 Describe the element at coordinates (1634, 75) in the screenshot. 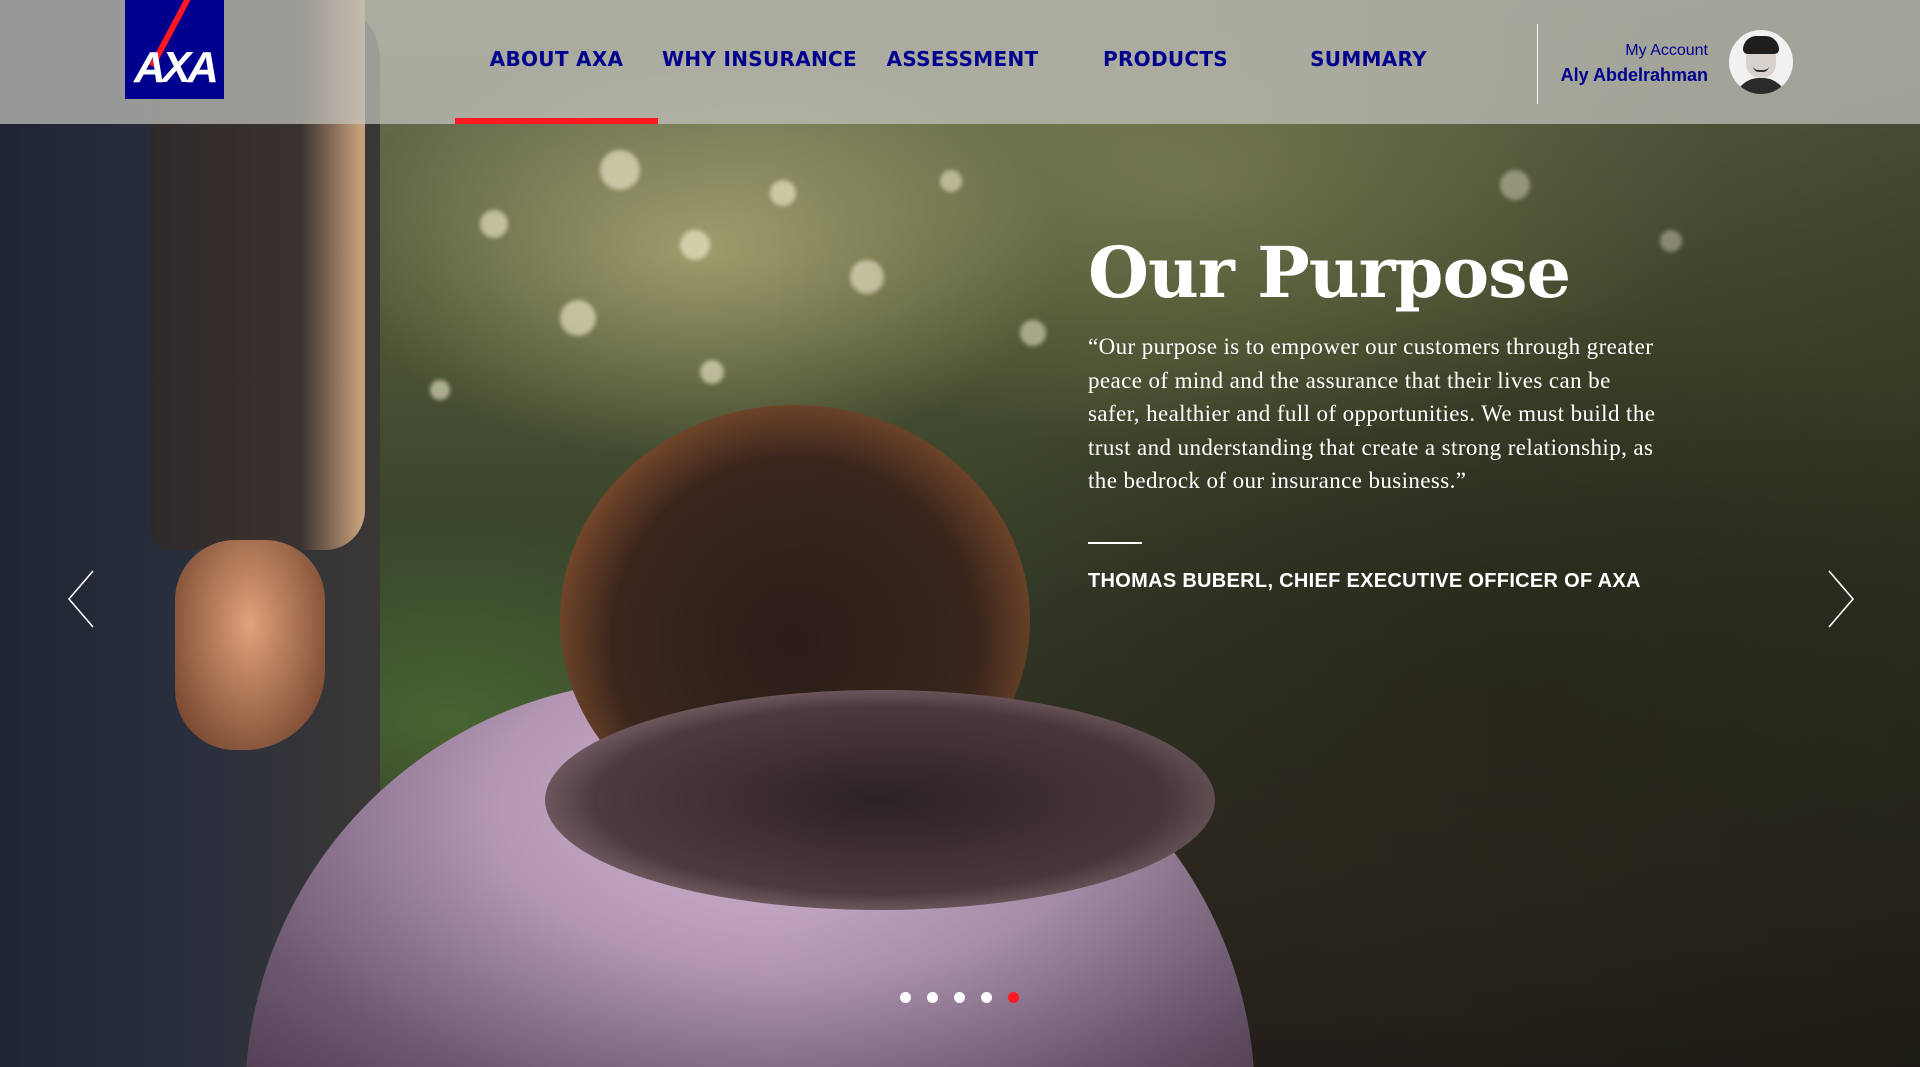

I see `account-username: Aly Abdelrahman` at that location.